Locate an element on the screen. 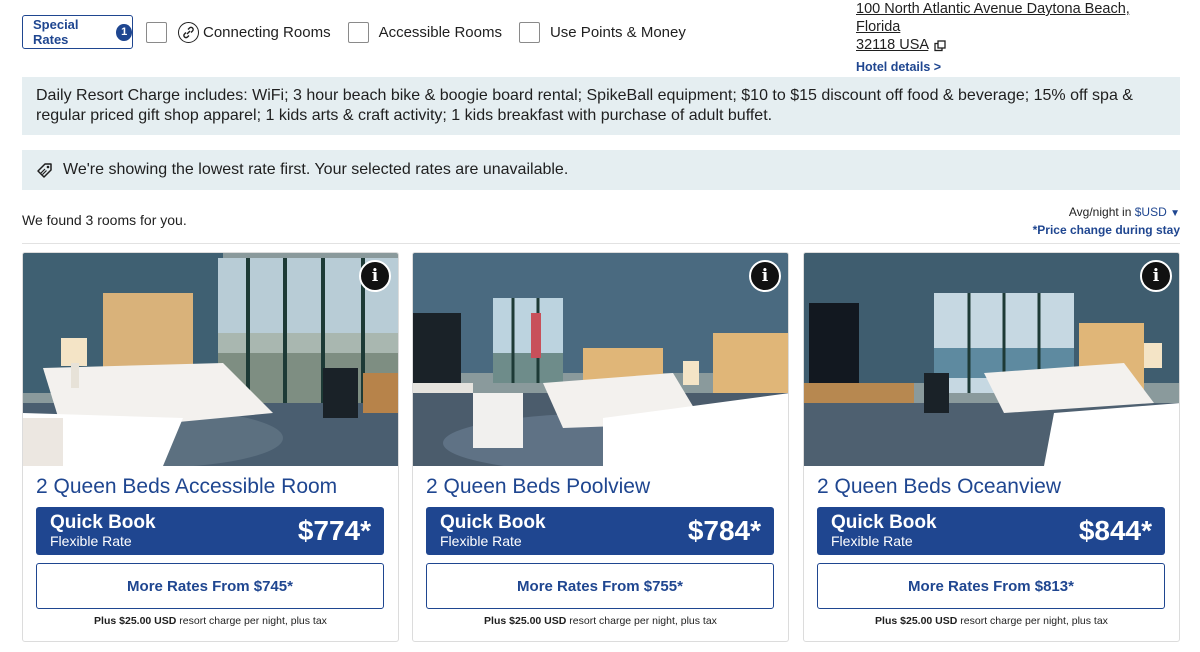  room-price: $774* is located at coordinates (334, 530).